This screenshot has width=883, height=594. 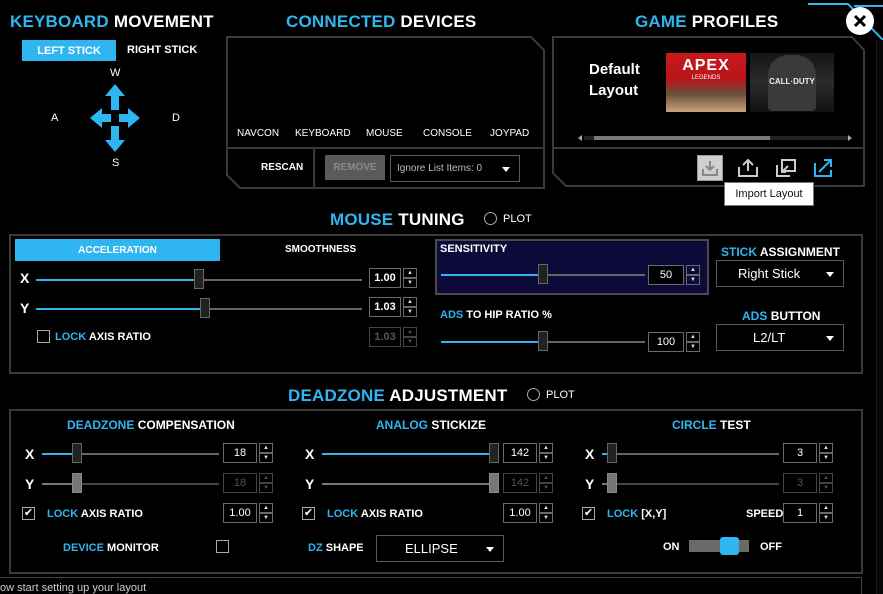 I want to click on device-navcon: NAVCON, so click(x=258, y=133).